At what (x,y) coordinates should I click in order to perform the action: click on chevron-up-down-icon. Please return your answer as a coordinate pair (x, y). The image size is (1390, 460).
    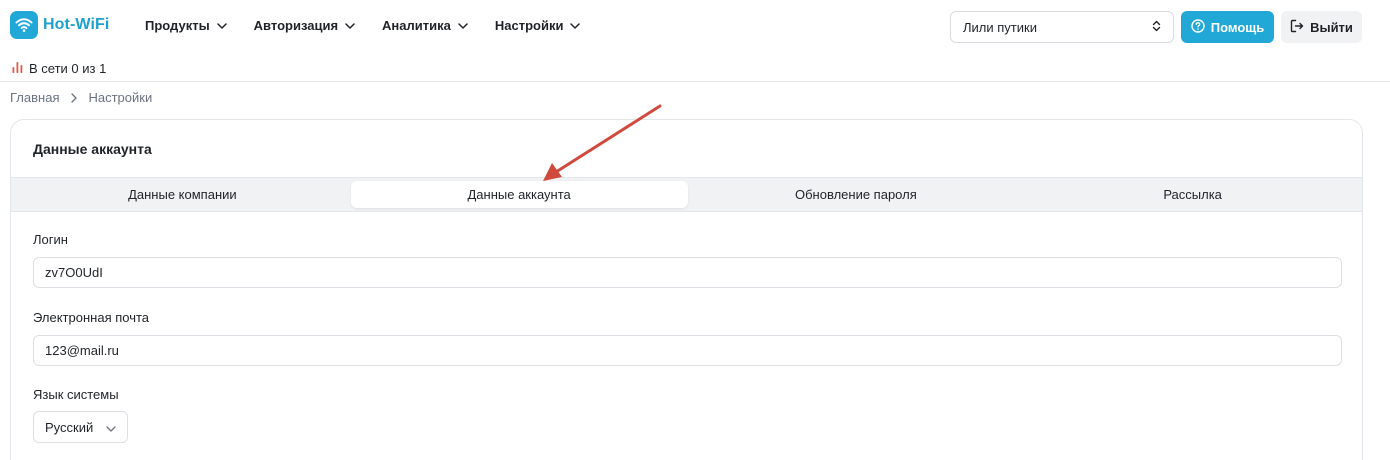
    Looking at the image, I should click on (1156, 27).